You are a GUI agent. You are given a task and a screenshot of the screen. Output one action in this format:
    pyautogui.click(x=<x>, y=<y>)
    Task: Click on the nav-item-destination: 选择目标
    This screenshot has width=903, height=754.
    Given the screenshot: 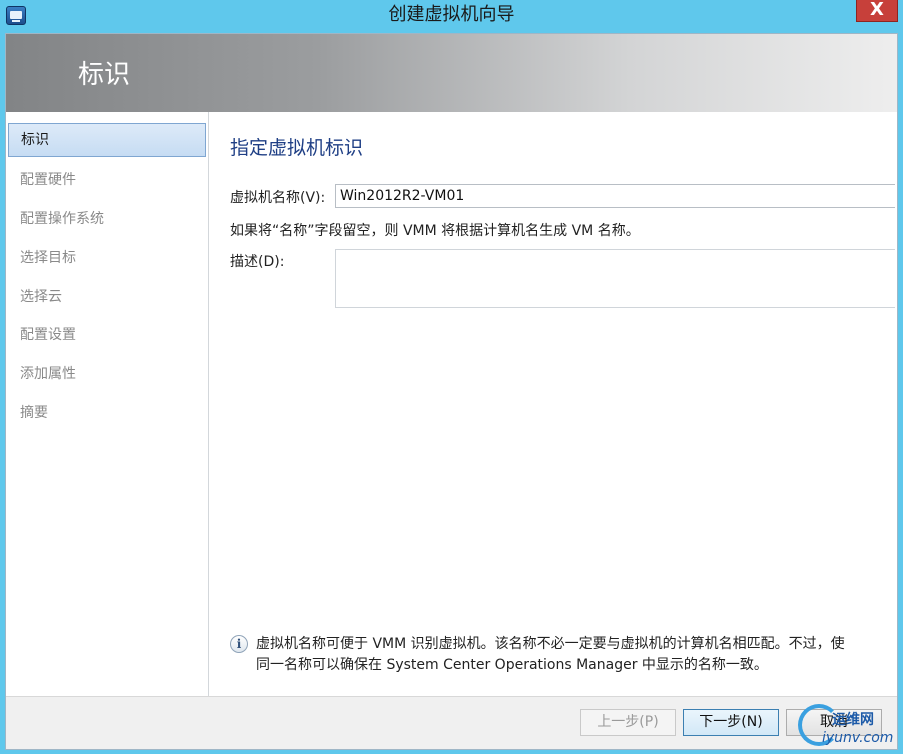 What is the action you would take?
    pyautogui.click(x=107, y=258)
    